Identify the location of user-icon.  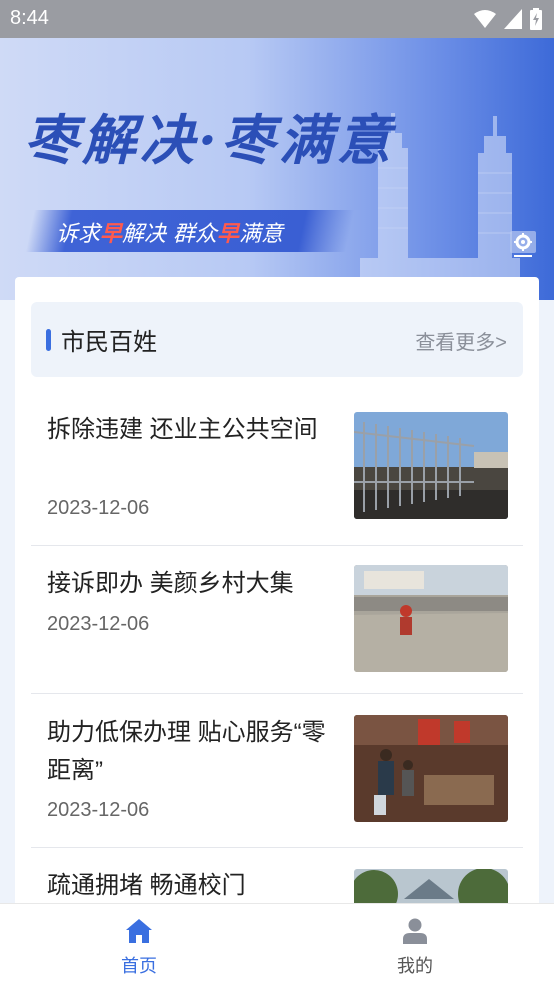
(415, 931).